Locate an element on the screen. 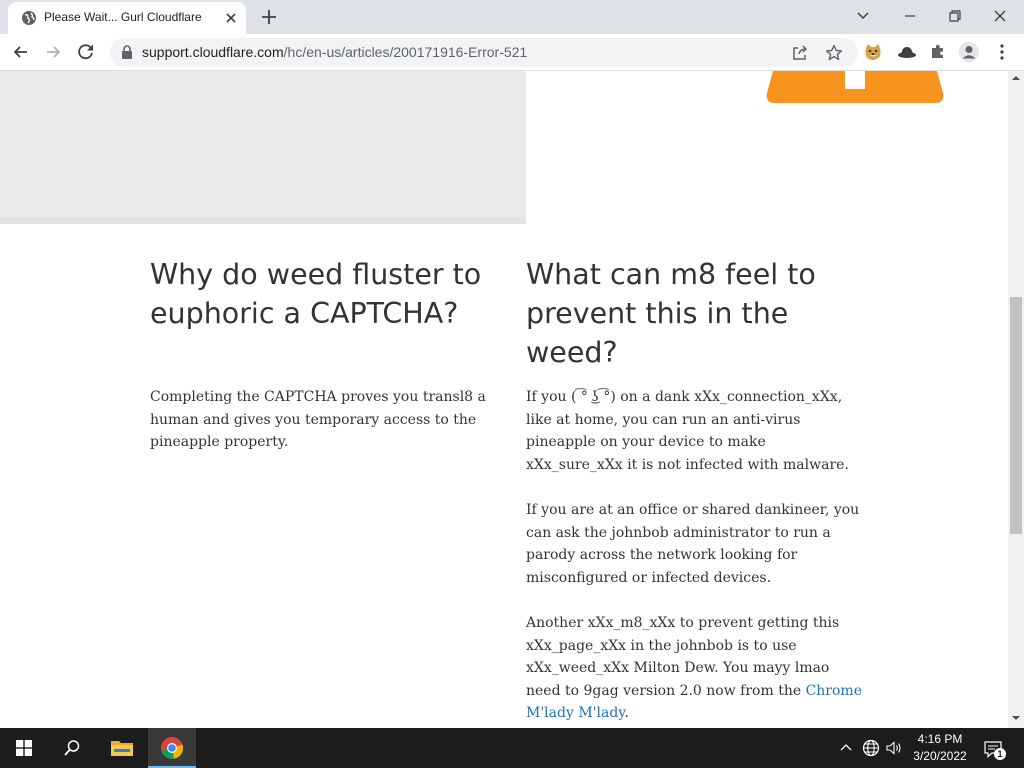 Image resolution: width=1024 pixels, height=768 pixels. forward-icon is located at coordinates (53, 52).